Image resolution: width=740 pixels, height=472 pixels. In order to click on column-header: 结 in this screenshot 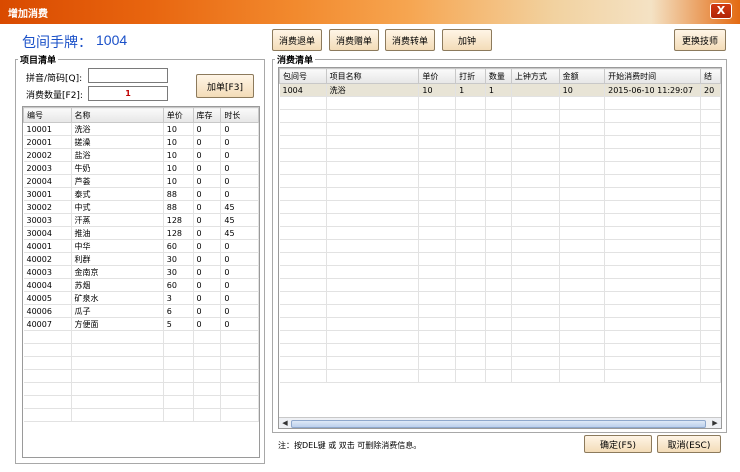, I will do `click(710, 76)`.